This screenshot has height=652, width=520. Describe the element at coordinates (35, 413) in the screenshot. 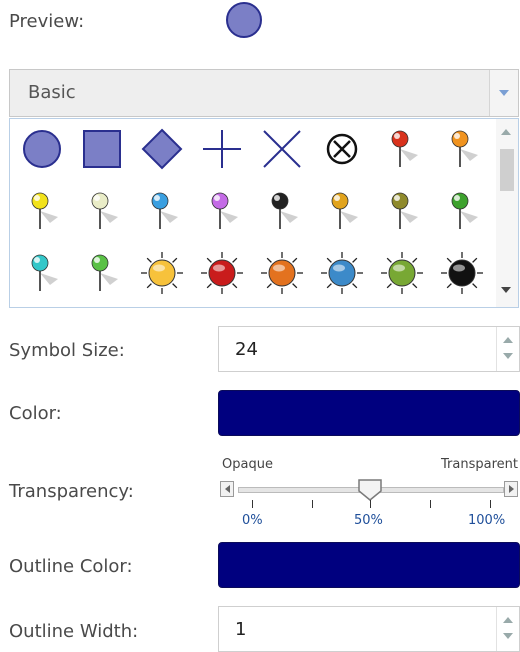

I see `color-label: Color:` at that location.